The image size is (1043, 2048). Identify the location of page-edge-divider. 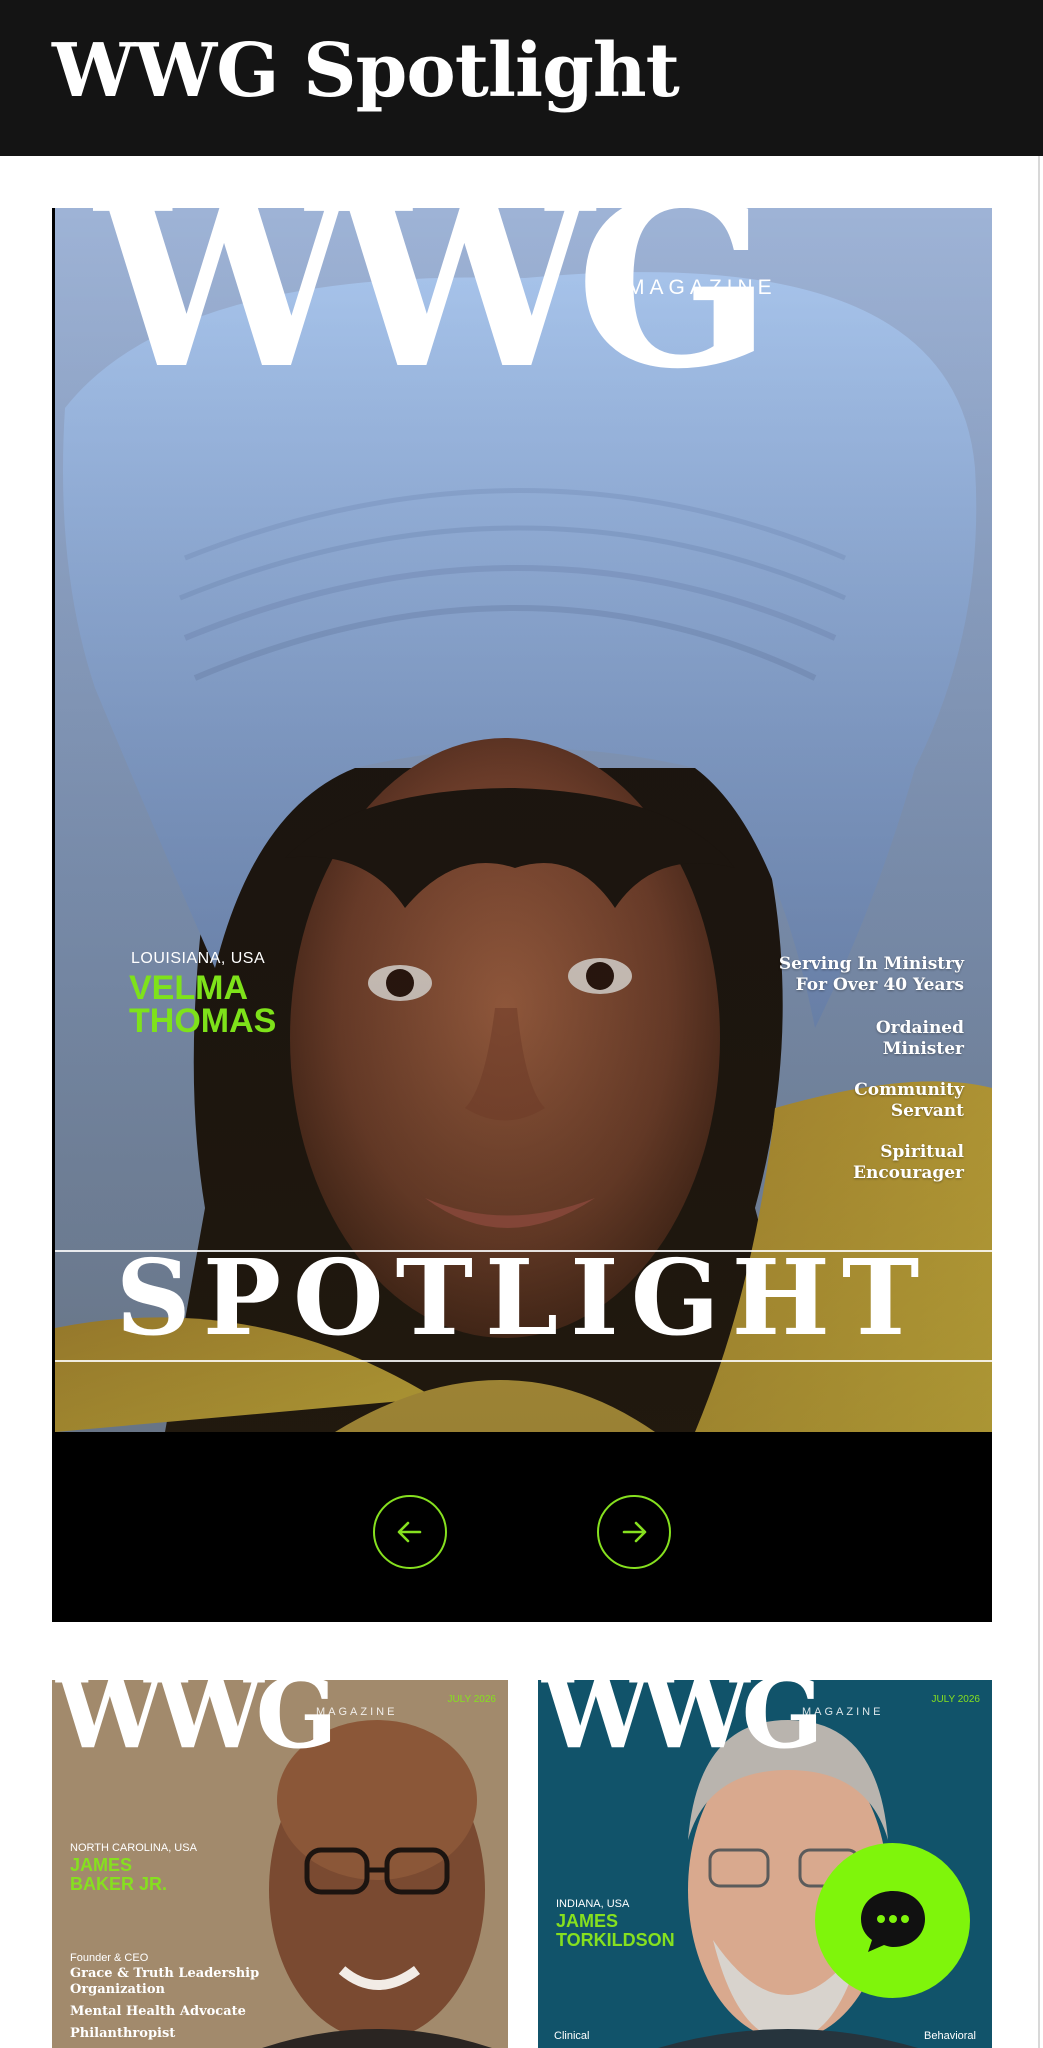
(1039, 1102).